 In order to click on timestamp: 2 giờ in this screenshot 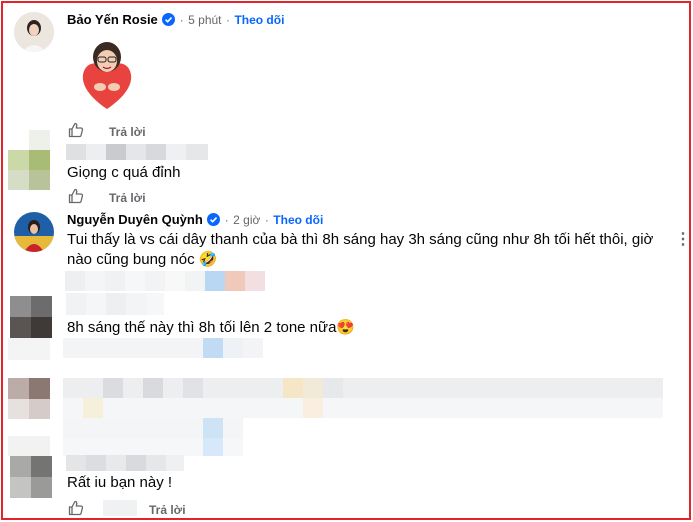, I will do `click(246, 220)`.